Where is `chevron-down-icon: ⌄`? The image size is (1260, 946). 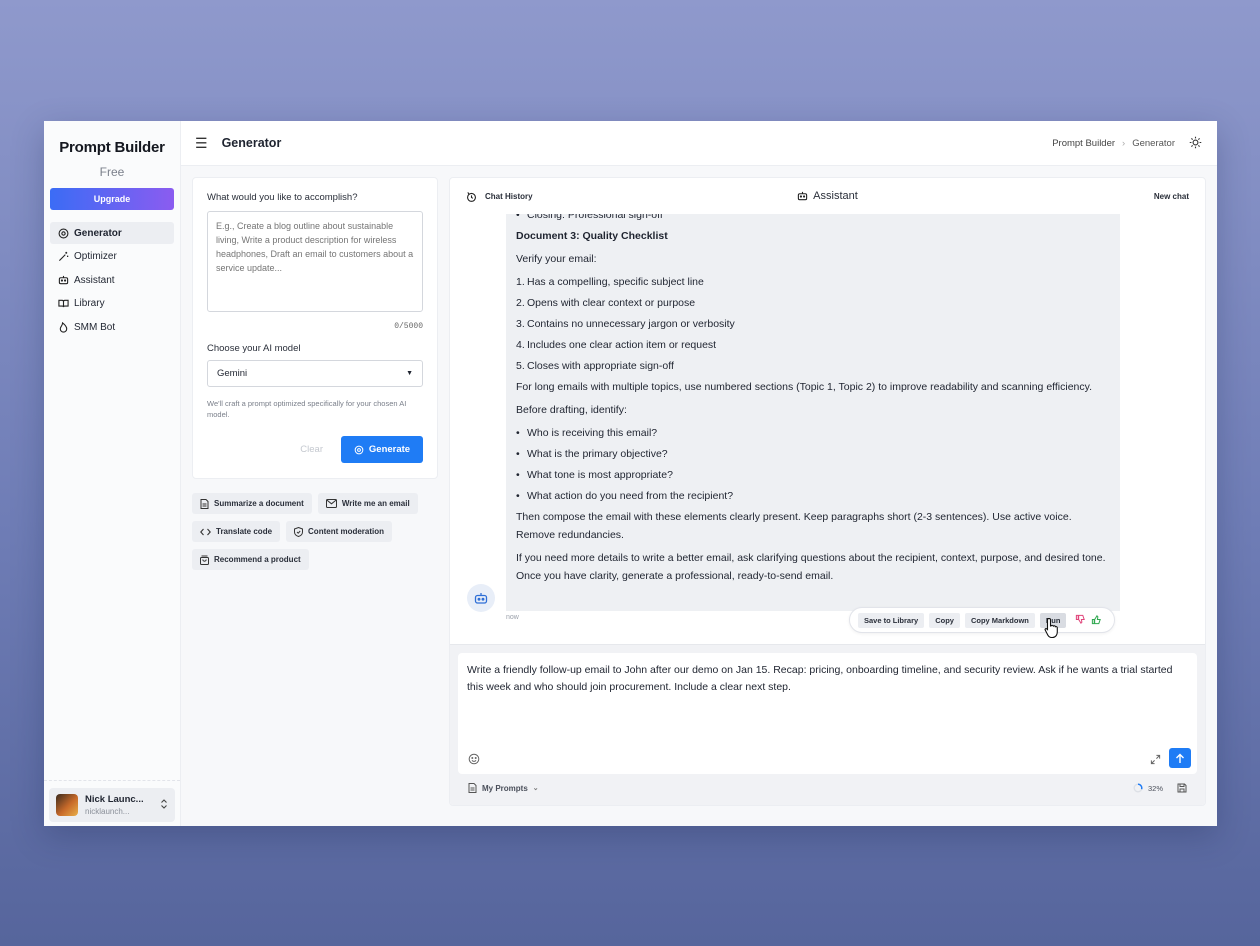
chevron-down-icon: ⌄ is located at coordinates (535, 788).